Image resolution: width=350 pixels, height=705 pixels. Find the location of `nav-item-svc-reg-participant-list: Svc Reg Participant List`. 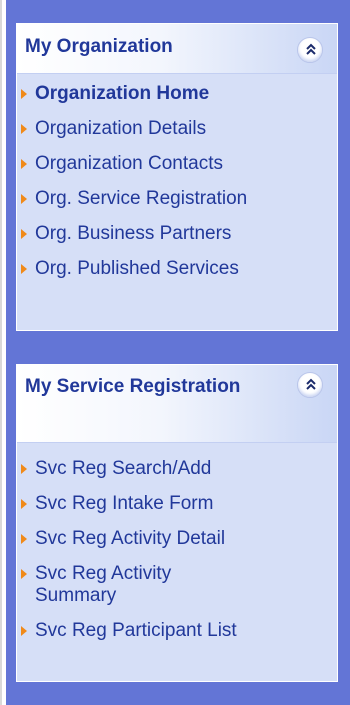

nav-item-svc-reg-participant-list: Svc Reg Participant List is located at coordinates (177, 631).